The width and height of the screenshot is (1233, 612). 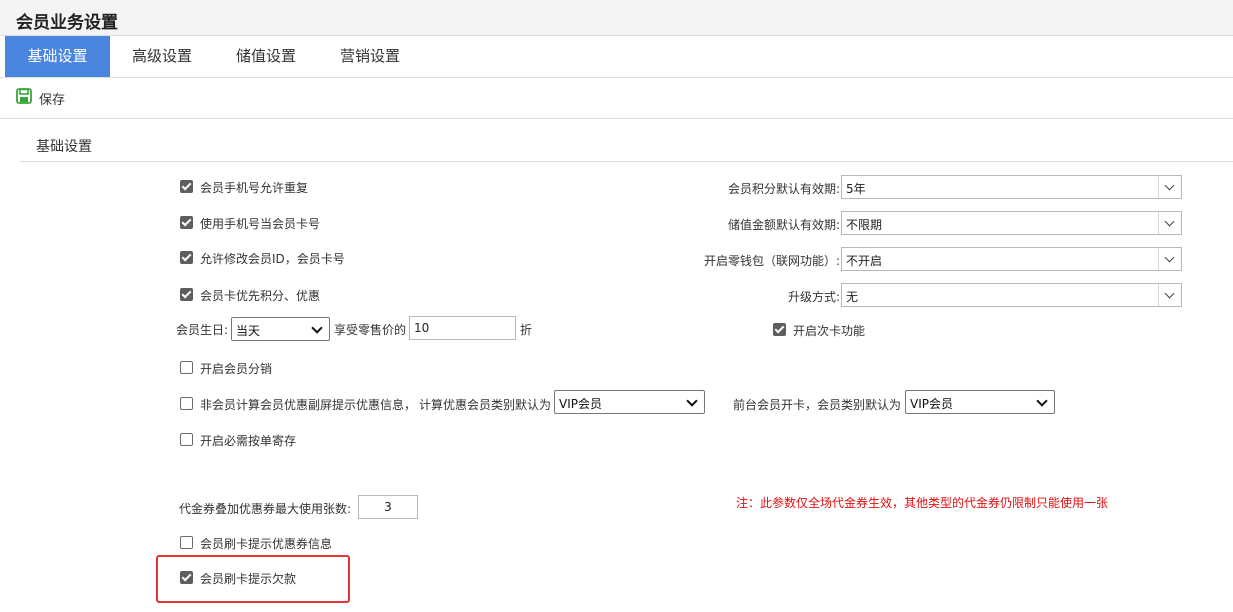 I want to click on birthday-select: 当天, so click(x=280, y=329).